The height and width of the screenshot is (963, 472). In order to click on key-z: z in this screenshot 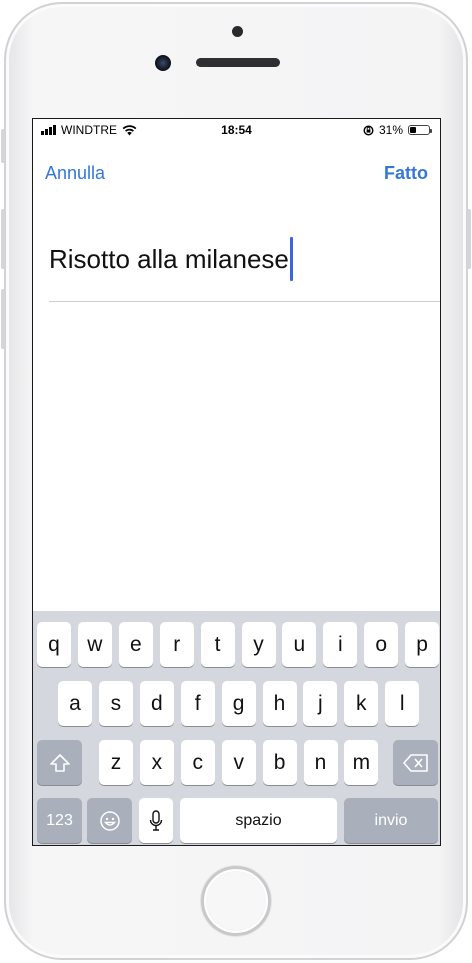, I will do `click(116, 762)`.